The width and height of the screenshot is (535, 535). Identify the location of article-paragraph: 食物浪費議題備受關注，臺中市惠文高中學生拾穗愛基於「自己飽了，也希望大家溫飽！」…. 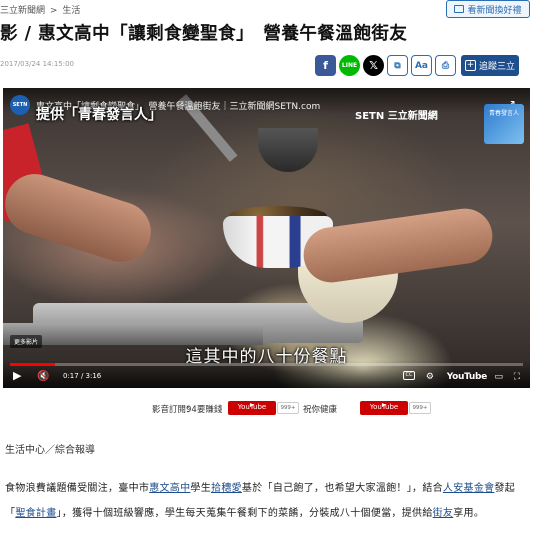
(268, 501).